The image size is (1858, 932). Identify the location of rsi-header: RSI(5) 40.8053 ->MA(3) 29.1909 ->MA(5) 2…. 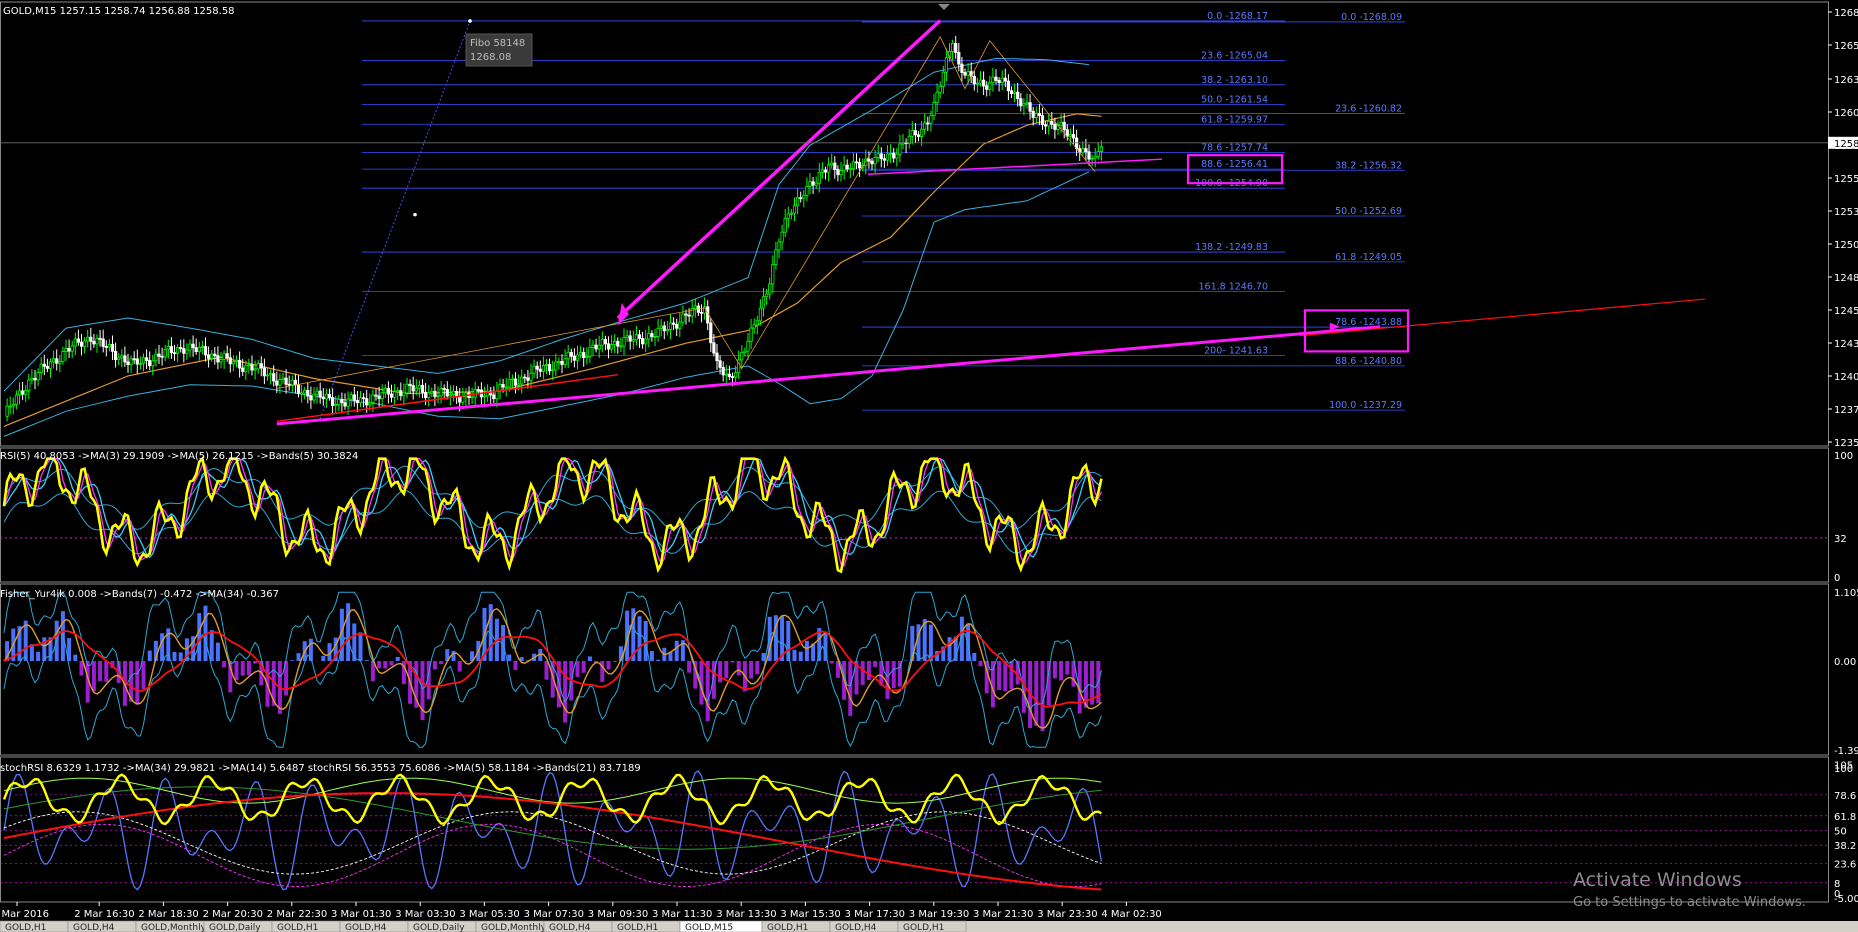
(179, 456).